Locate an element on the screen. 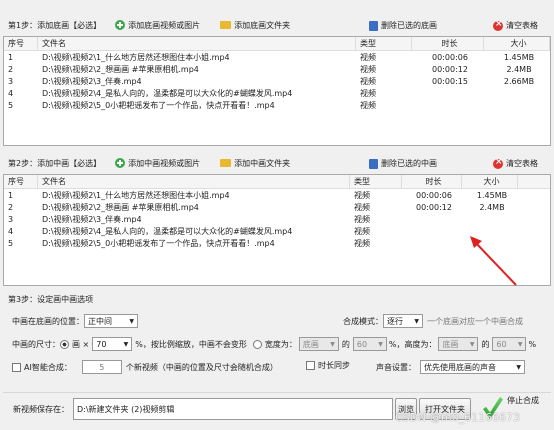 This screenshot has width=554, height=430. cell-no: 1 is located at coordinates (11, 57).